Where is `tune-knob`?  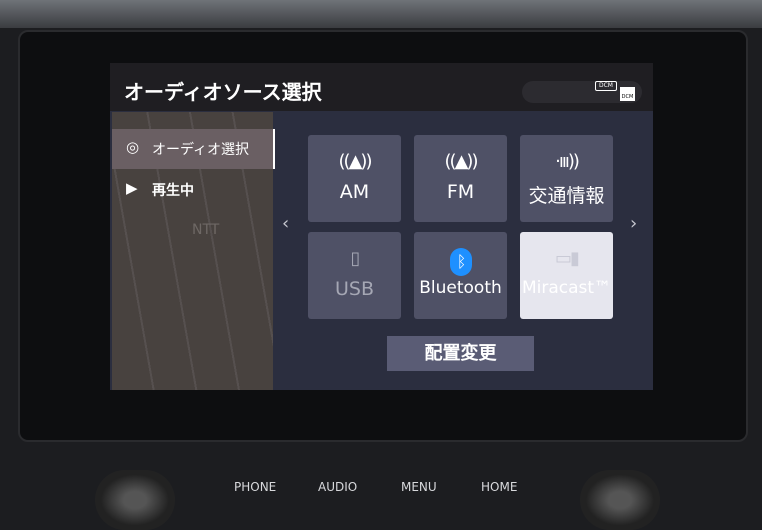 tune-knob is located at coordinates (620, 500).